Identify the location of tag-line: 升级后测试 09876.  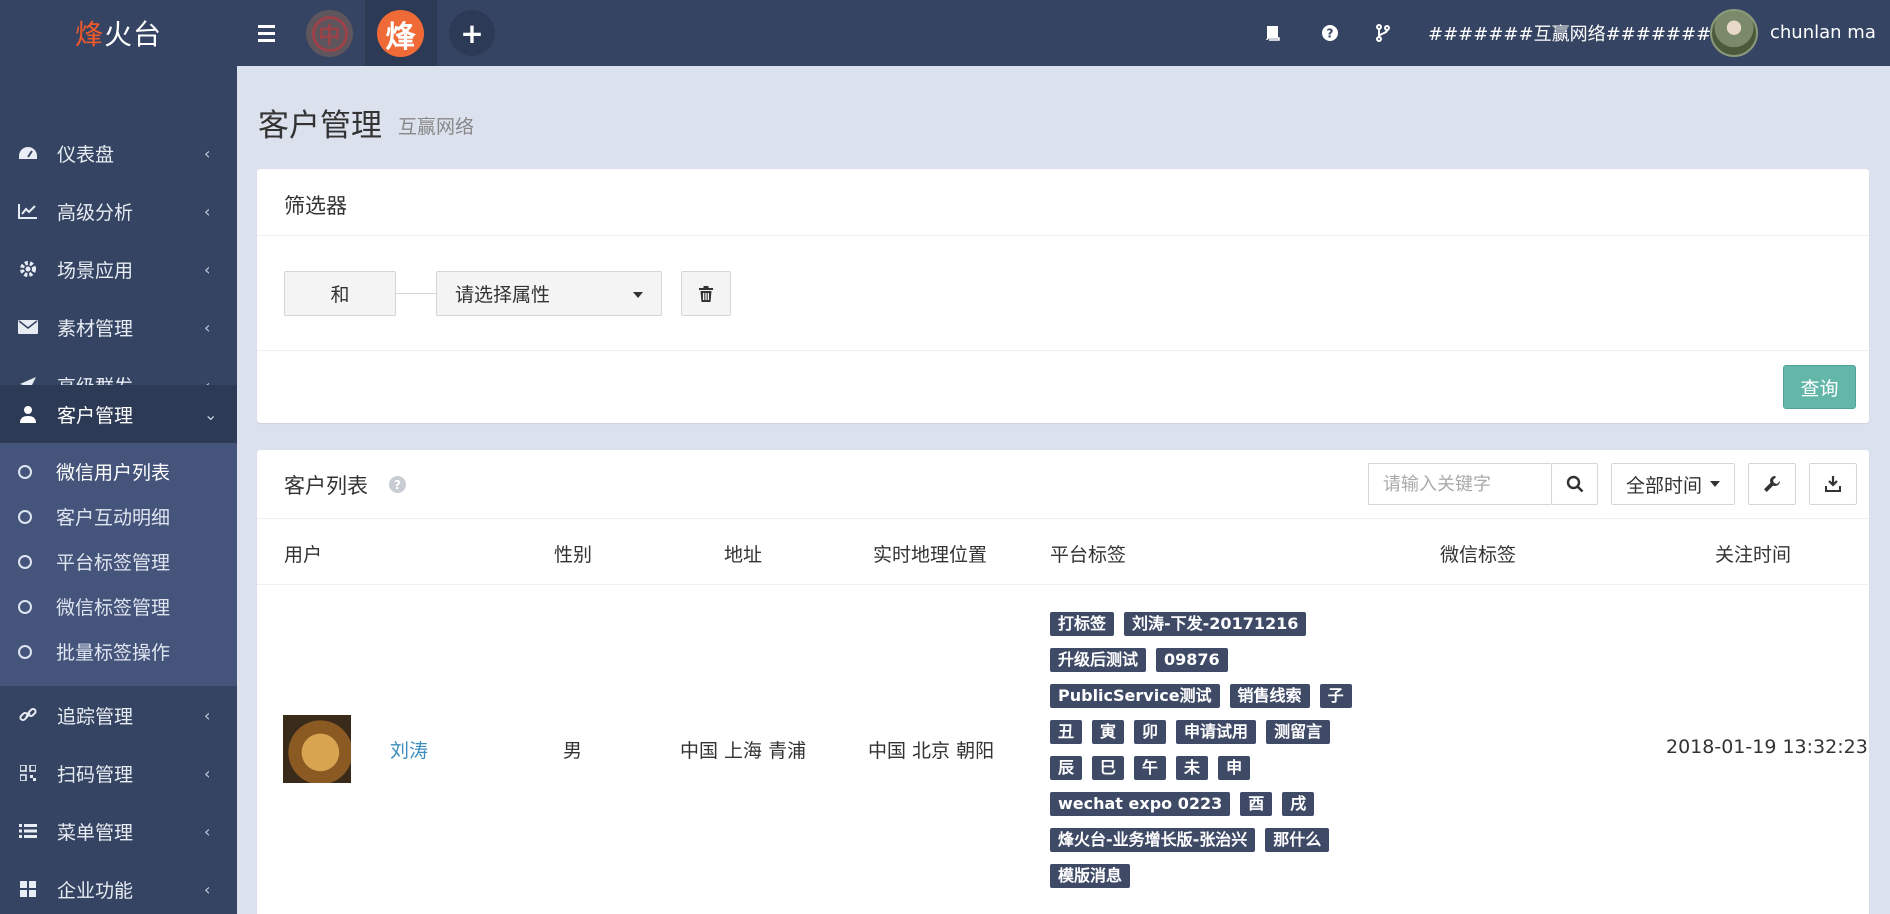
(1225, 666).